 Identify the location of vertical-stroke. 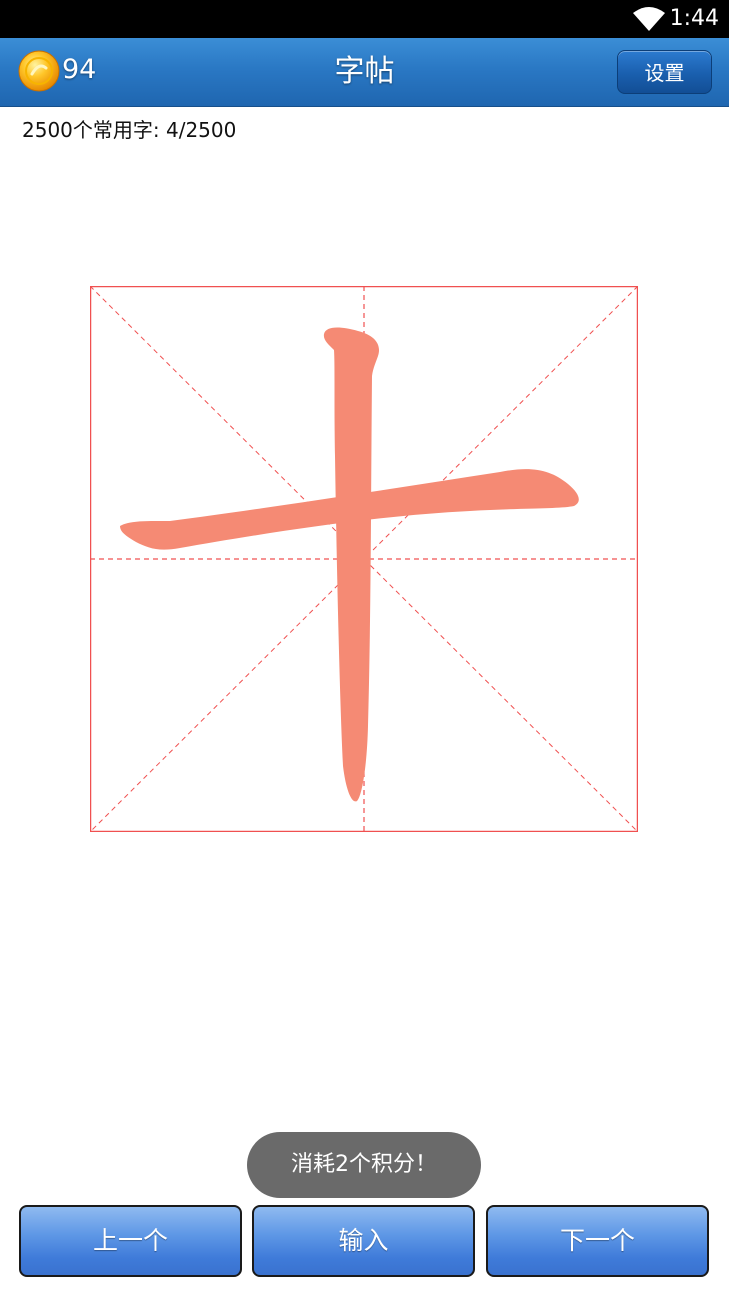
(351, 564).